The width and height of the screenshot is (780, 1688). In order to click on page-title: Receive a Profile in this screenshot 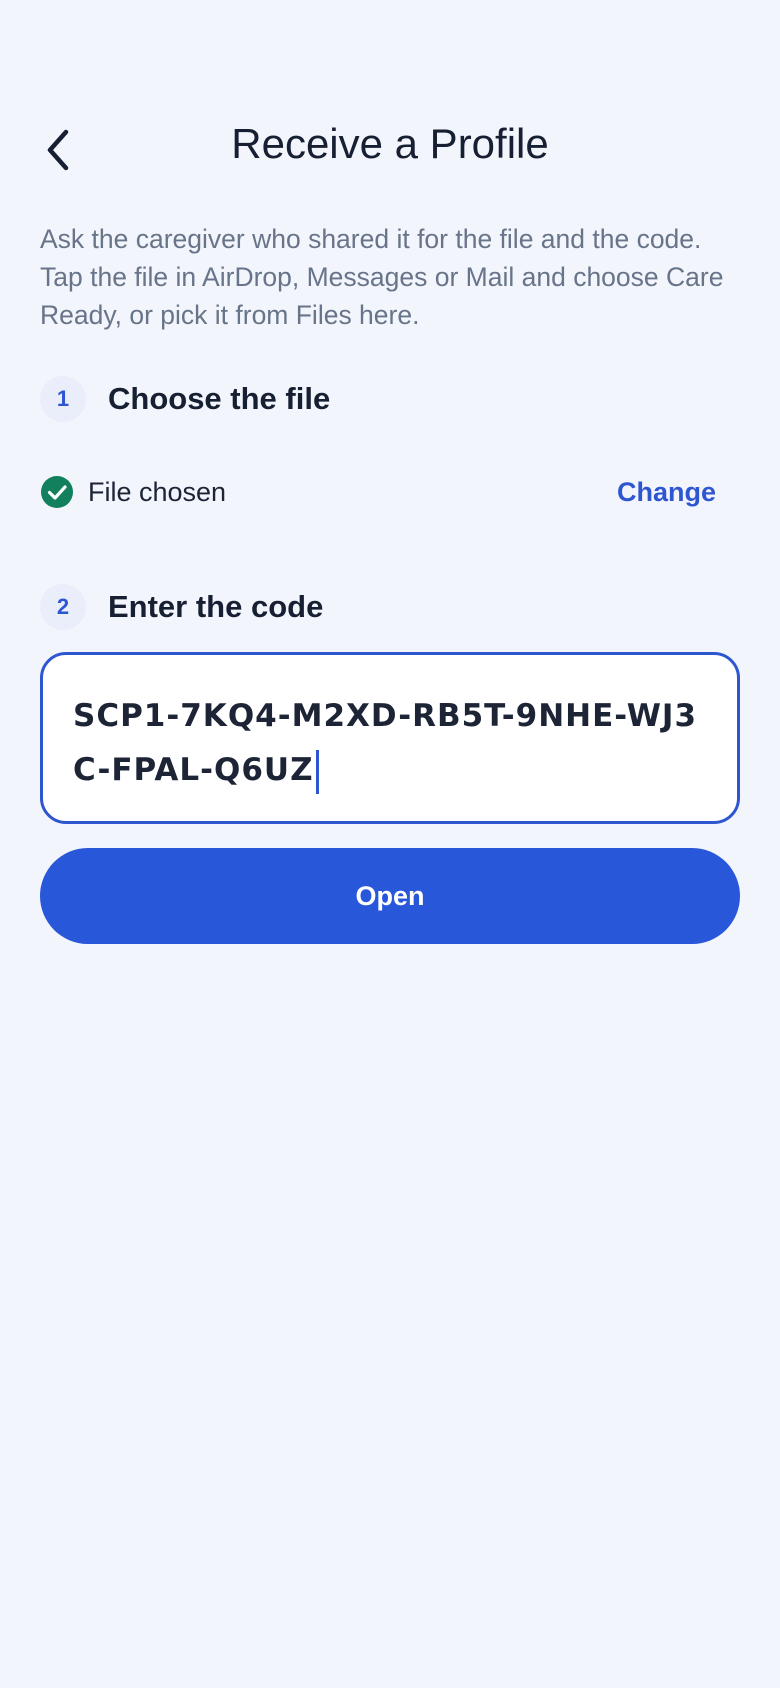, I will do `click(390, 143)`.